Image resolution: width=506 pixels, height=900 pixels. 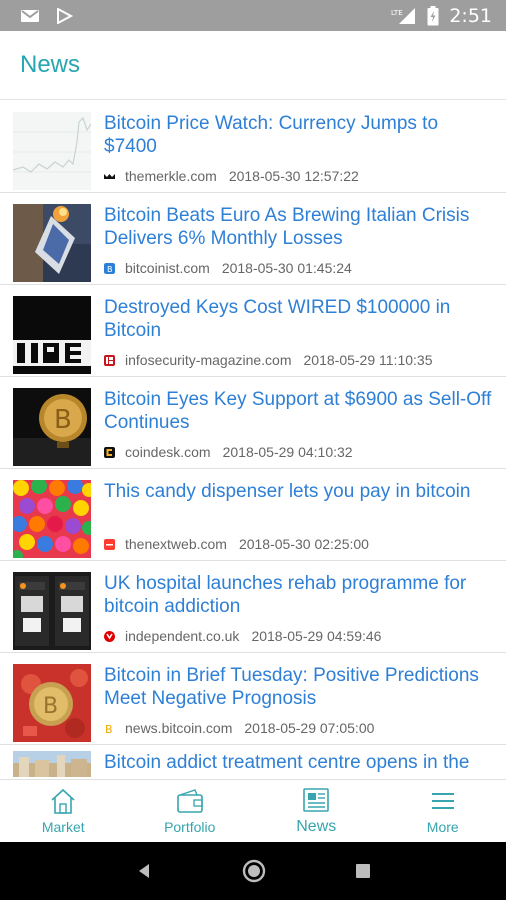 What do you see at coordinates (144, 871) in the screenshot?
I see `back-icon` at bounding box center [144, 871].